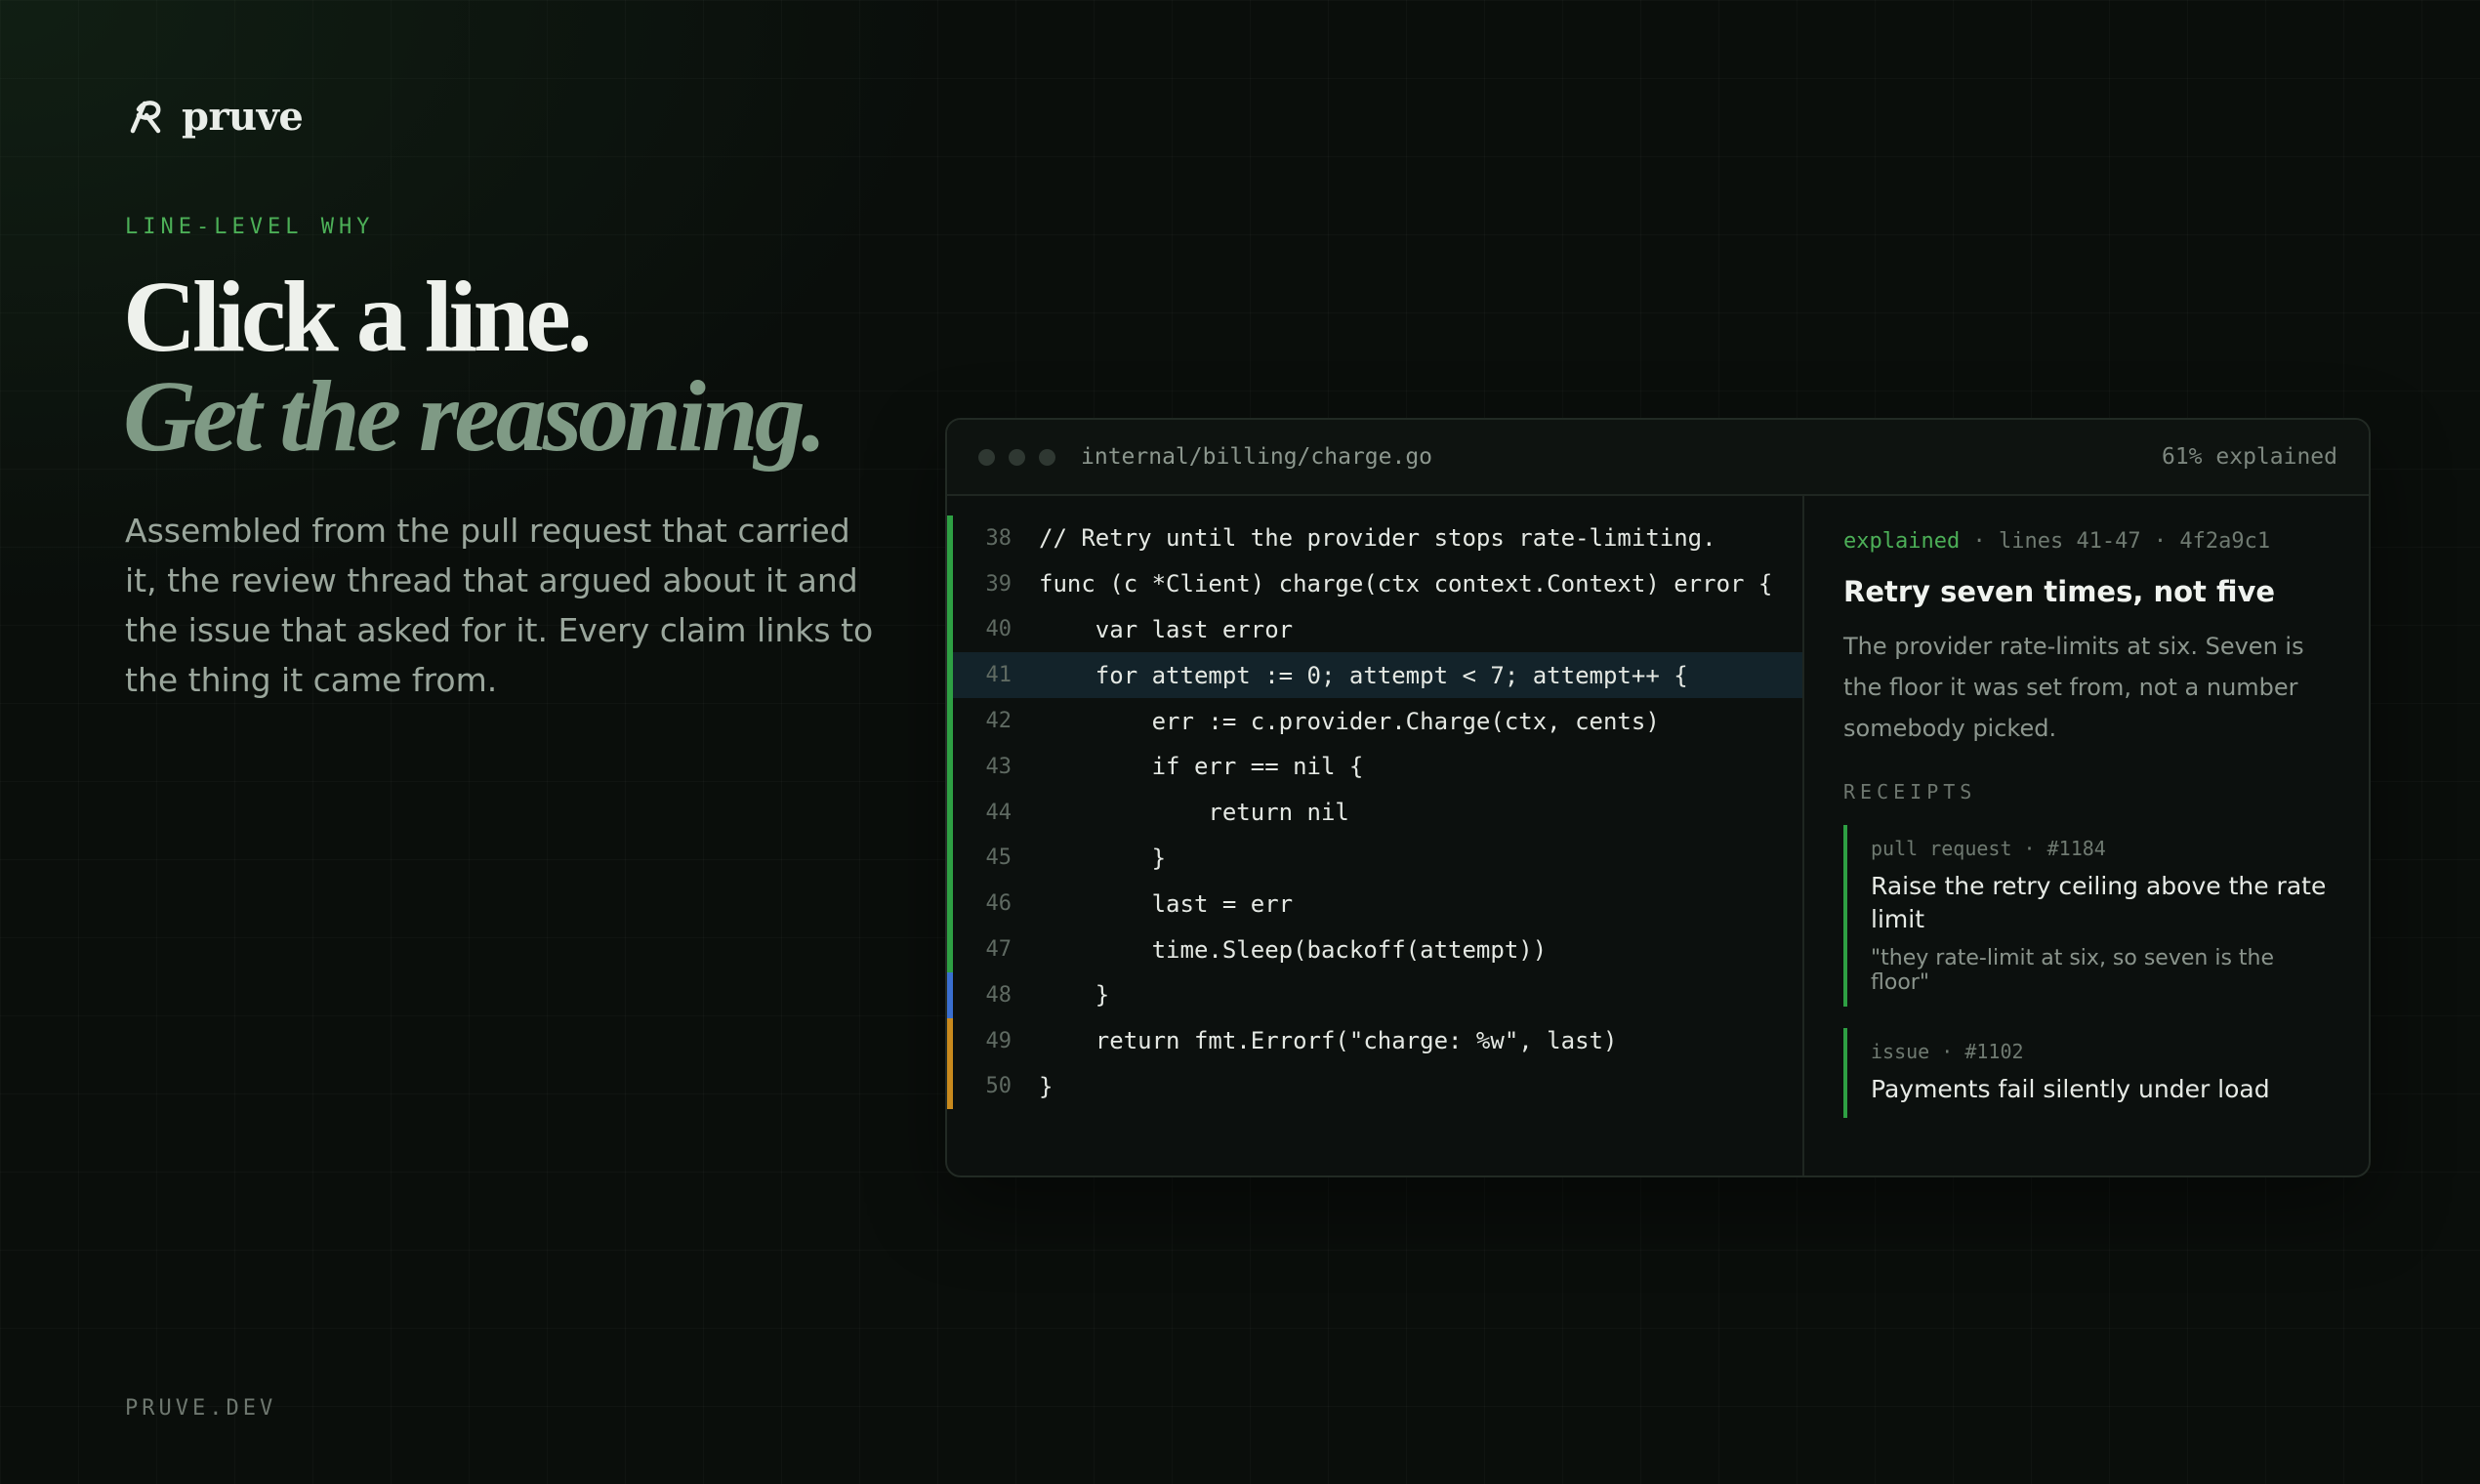 The width and height of the screenshot is (2480, 1484). Describe the element at coordinates (200, 1409) in the screenshot. I see `footer-url-link: PRUVE.DEV` at that location.